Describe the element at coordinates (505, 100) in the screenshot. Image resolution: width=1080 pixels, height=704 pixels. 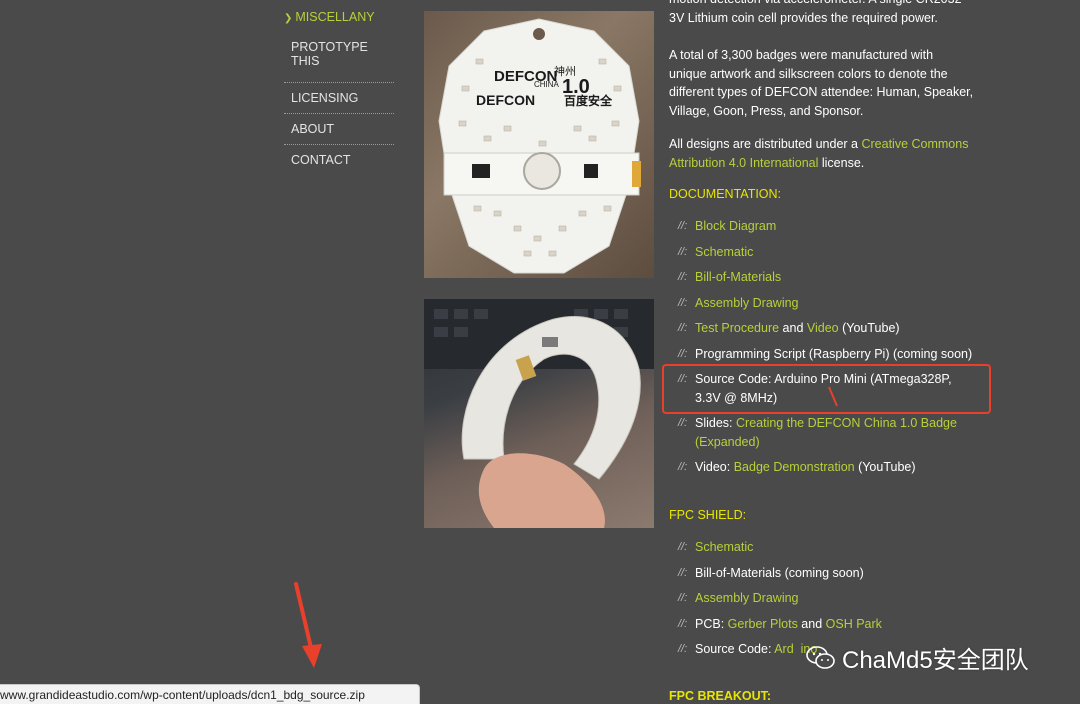
I see `badge-text-defcon-logo: DEFCON` at that location.